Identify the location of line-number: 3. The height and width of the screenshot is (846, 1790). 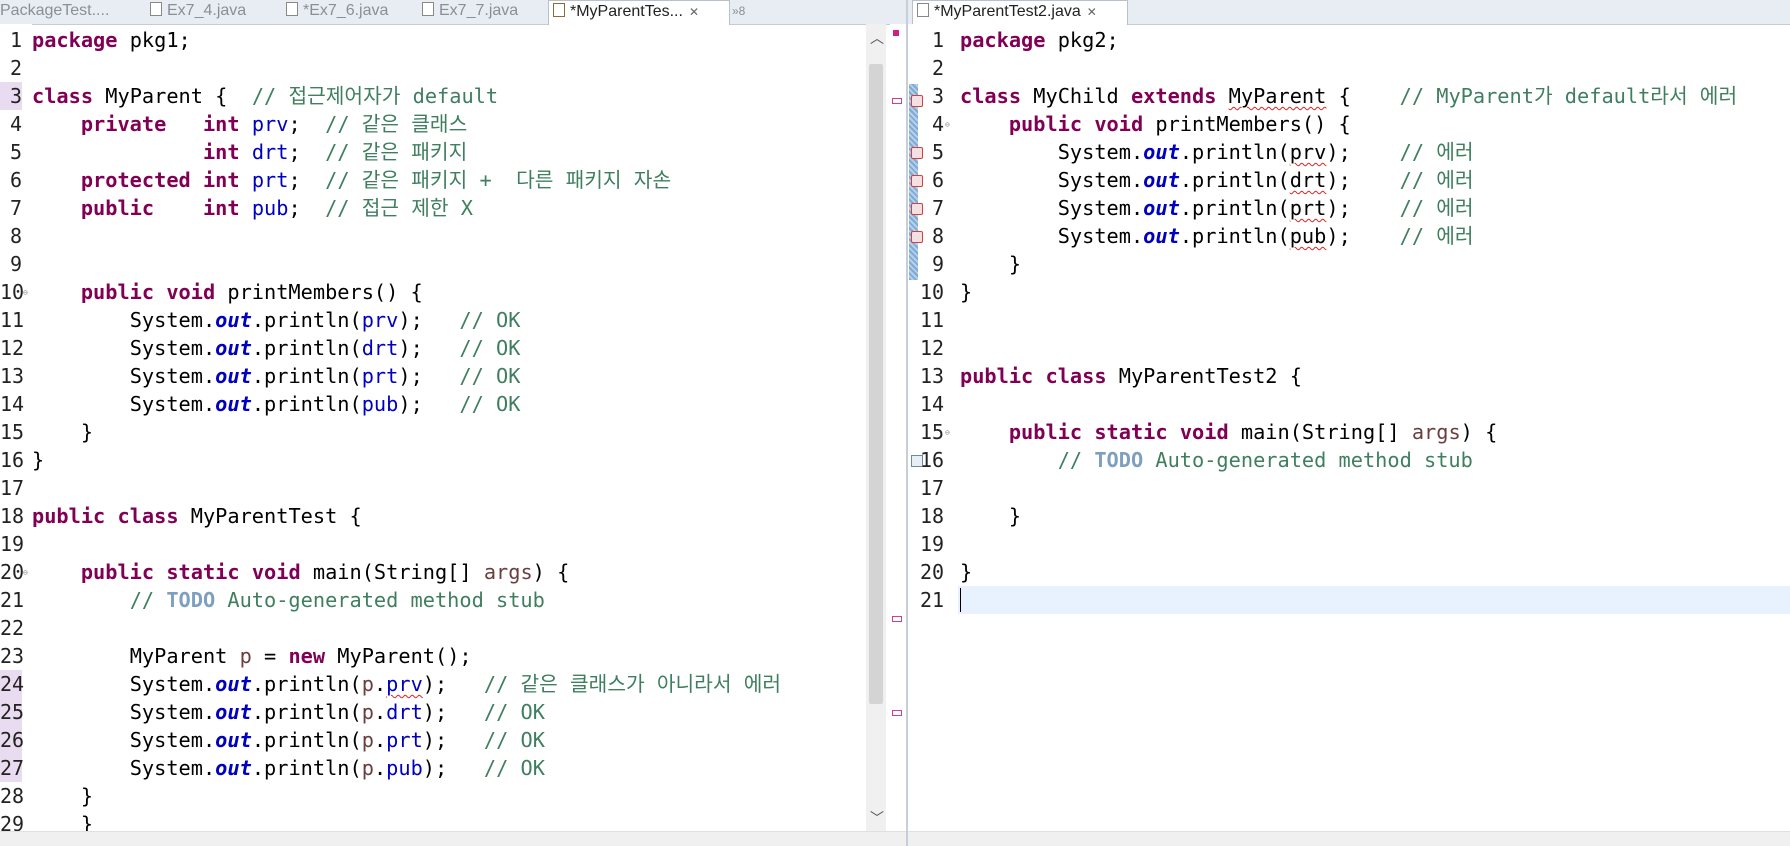
(11, 96).